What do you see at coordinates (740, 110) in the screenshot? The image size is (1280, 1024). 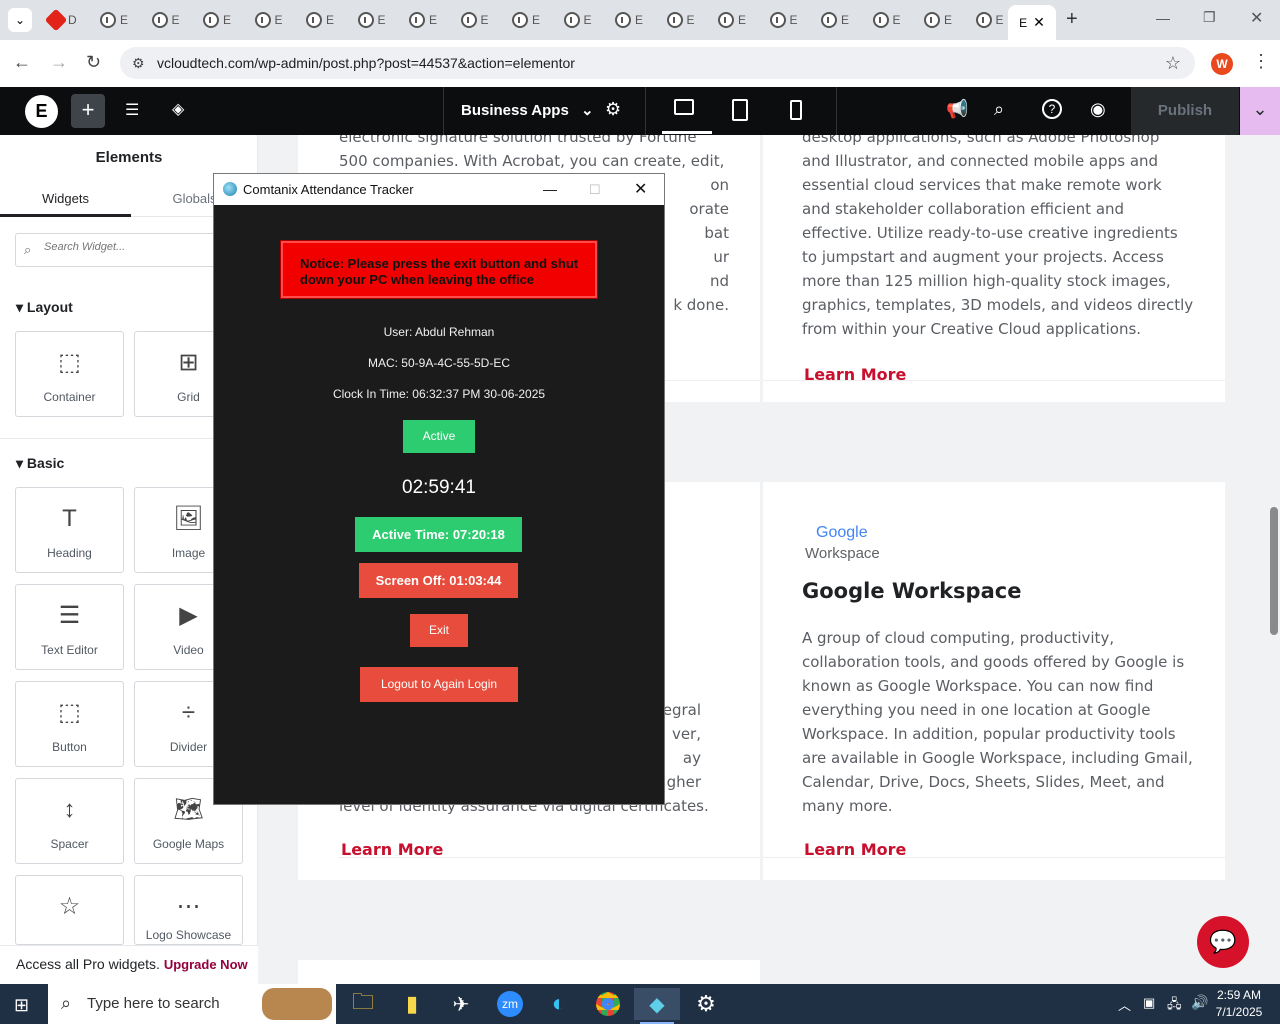 I see `tablet-view-icon` at bounding box center [740, 110].